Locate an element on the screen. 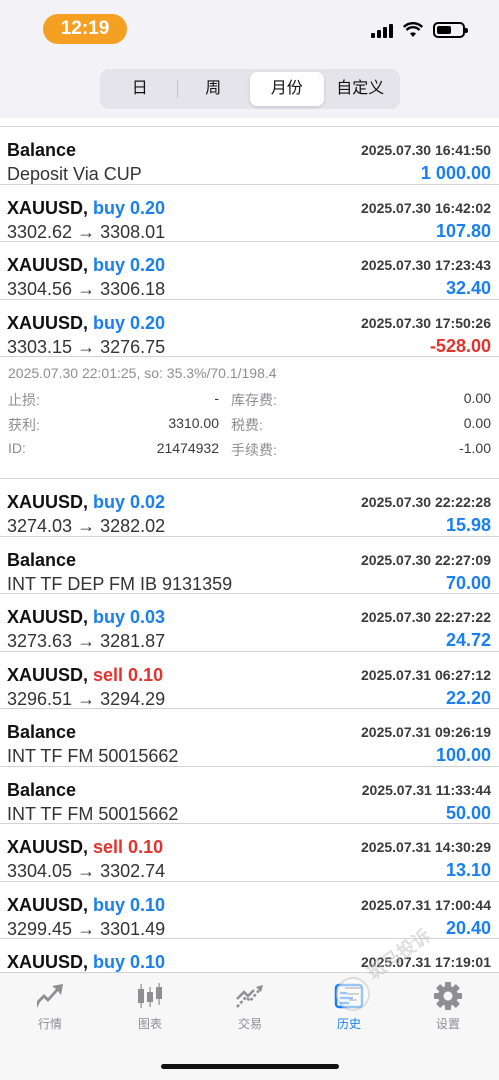  stop-loss-label: 止损: is located at coordinates (24, 400).